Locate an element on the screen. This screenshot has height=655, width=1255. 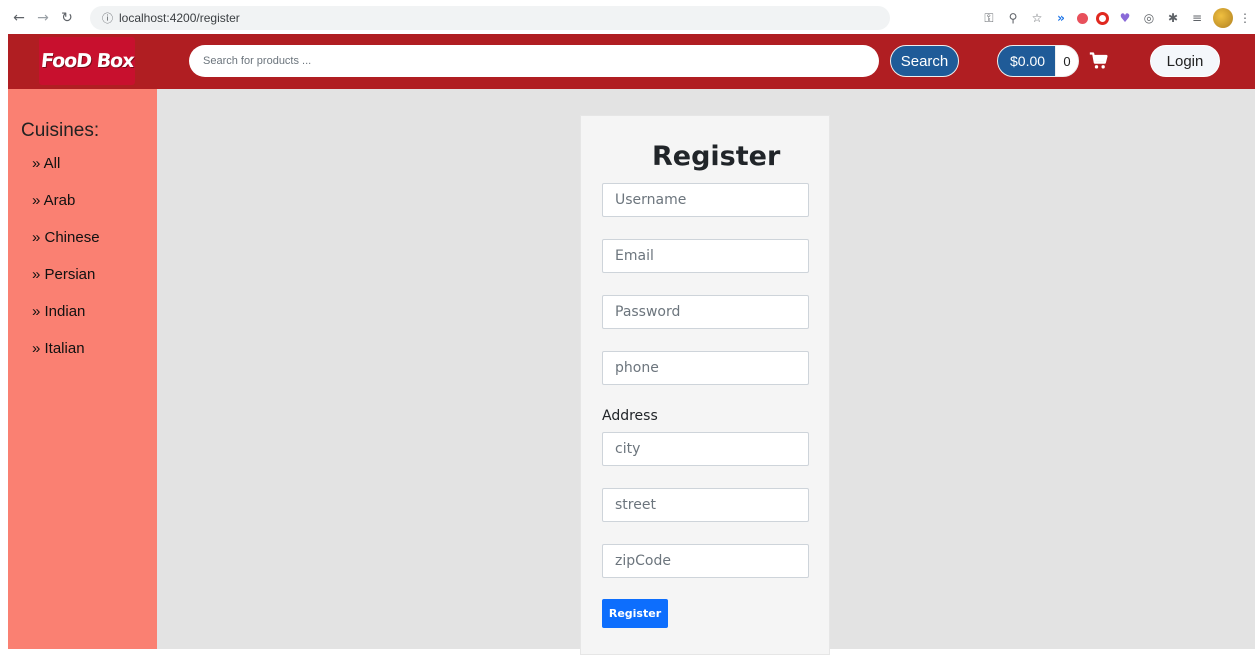
cart-total: $0.00 is located at coordinates (1027, 61).